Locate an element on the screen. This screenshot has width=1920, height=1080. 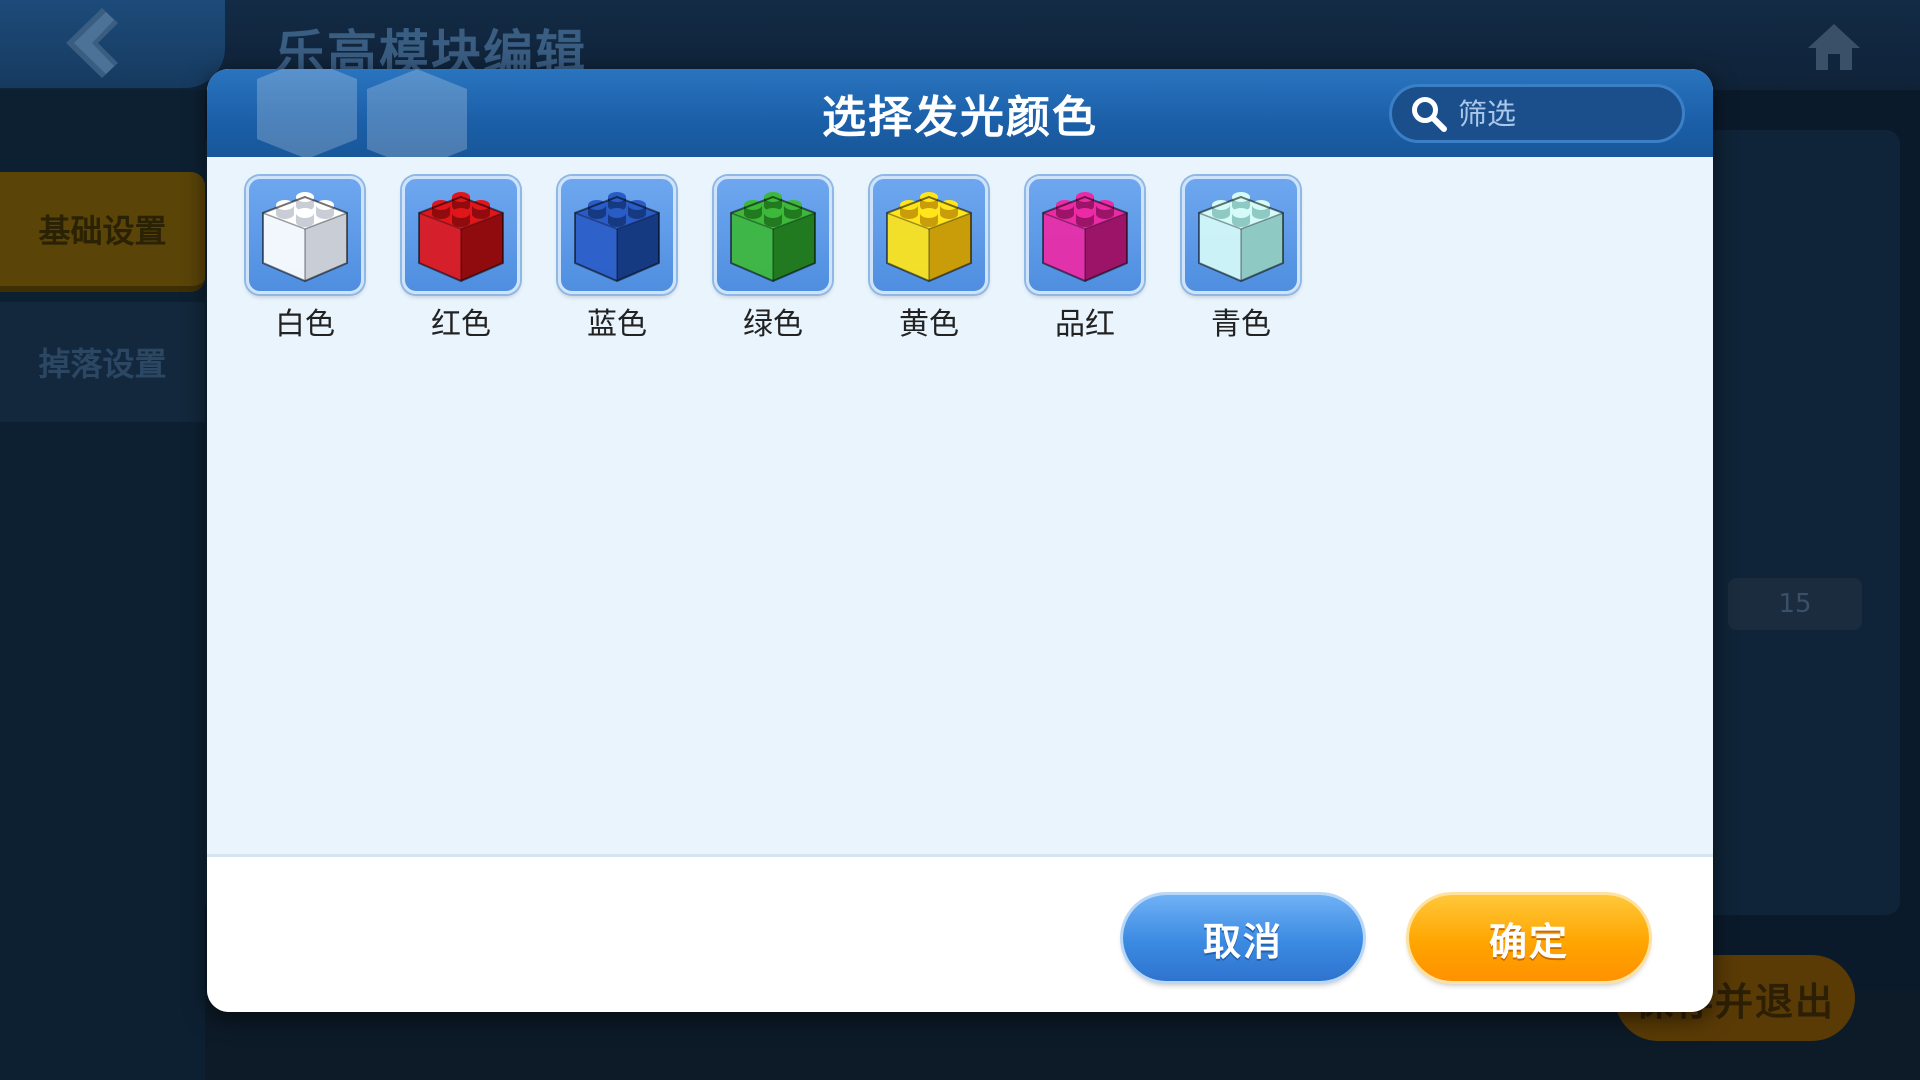
color-option-3: 蓝色 is located at coordinates (617, 259).